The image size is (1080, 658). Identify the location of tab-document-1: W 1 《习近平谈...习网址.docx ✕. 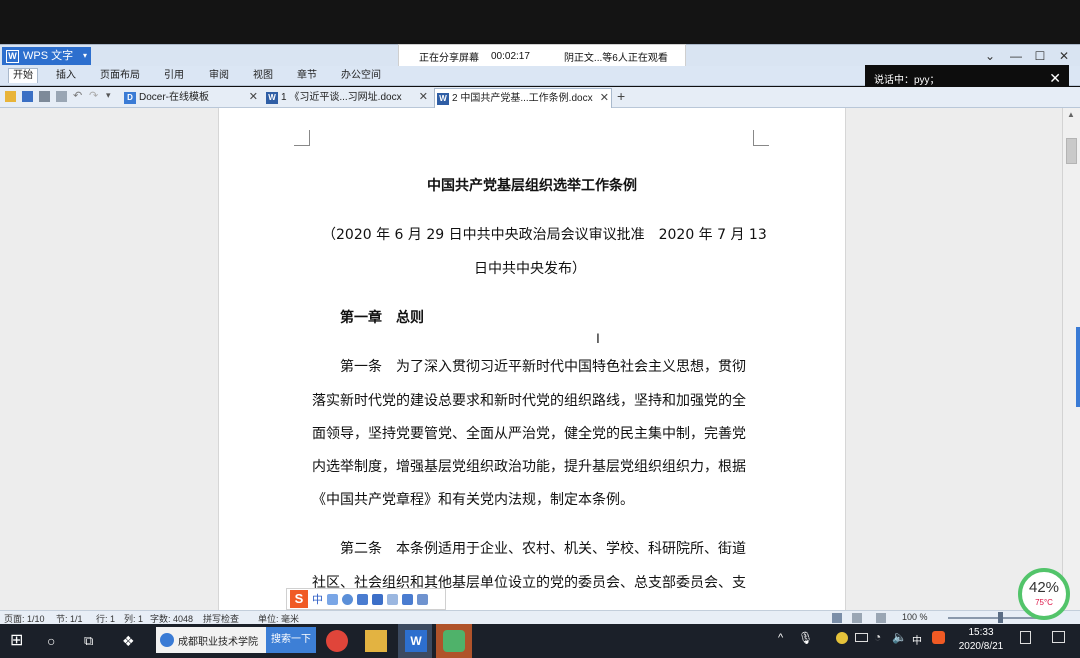
(347, 98).